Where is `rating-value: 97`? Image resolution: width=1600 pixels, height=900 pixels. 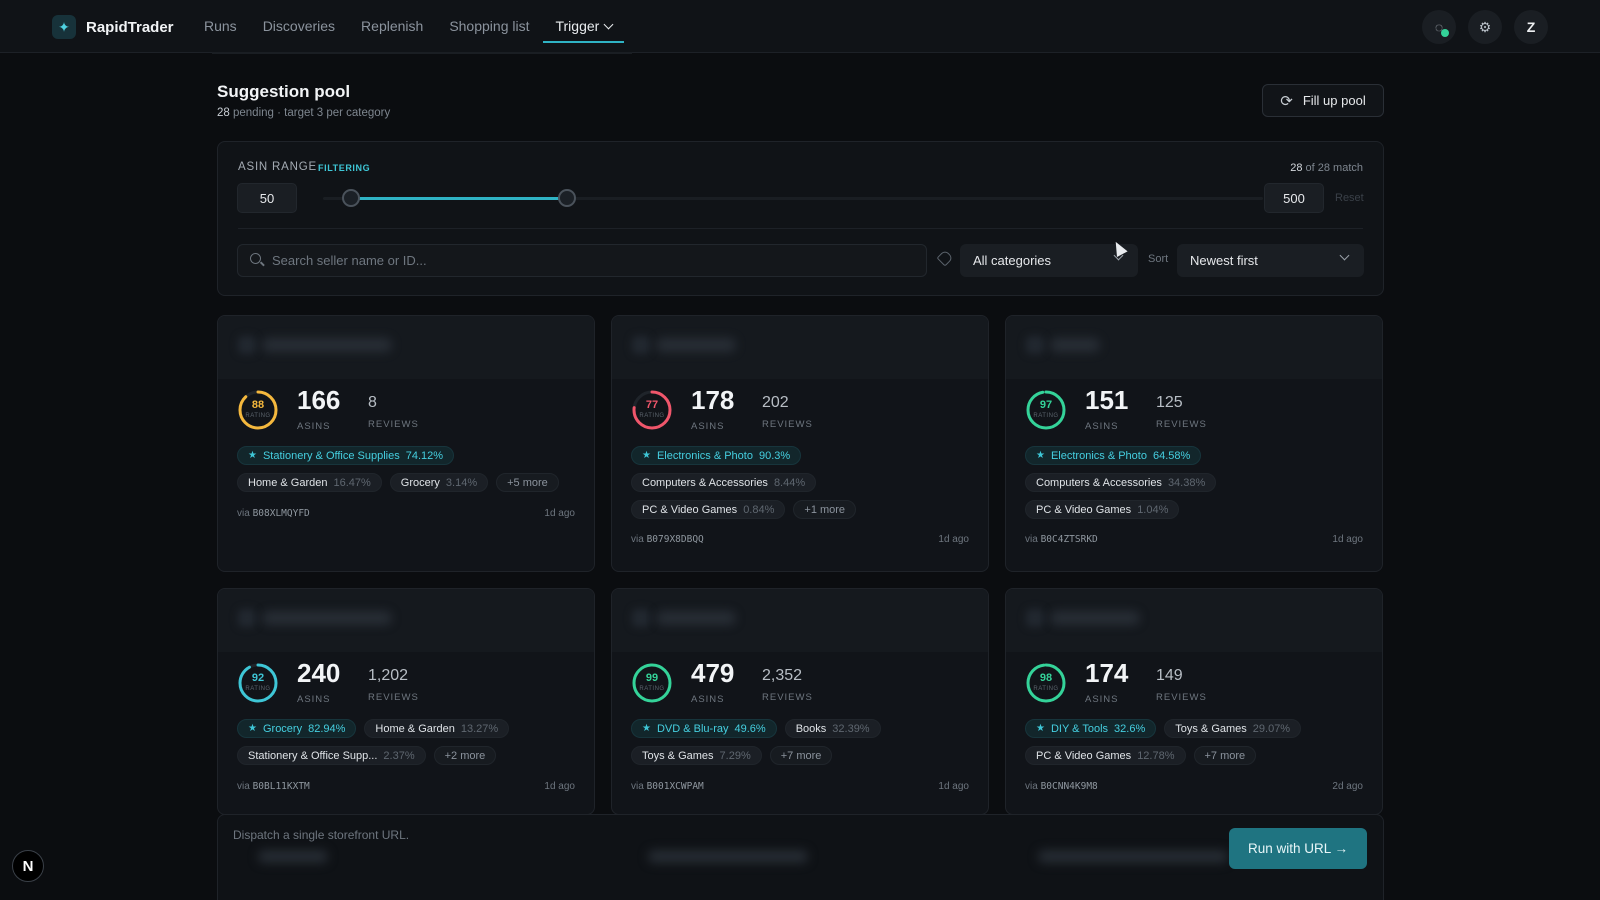 rating-value: 97 is located at coordinates (1046, 405).